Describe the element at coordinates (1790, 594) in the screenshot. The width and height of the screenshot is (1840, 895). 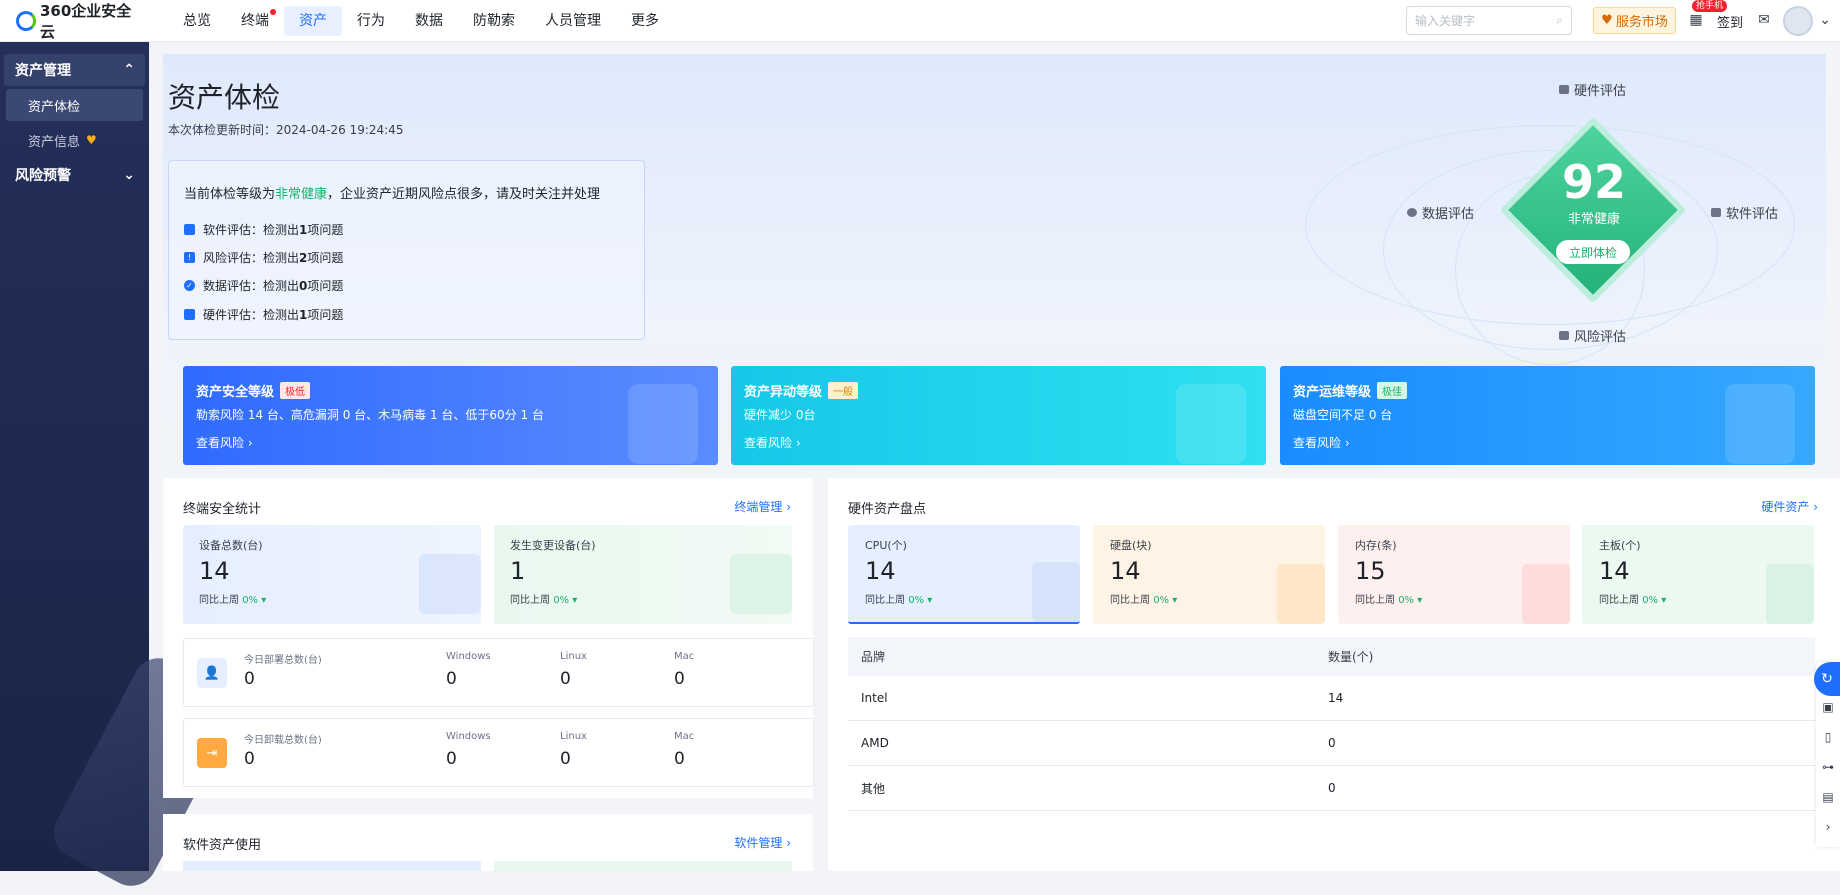
I see `motherboard-icon` at that location.